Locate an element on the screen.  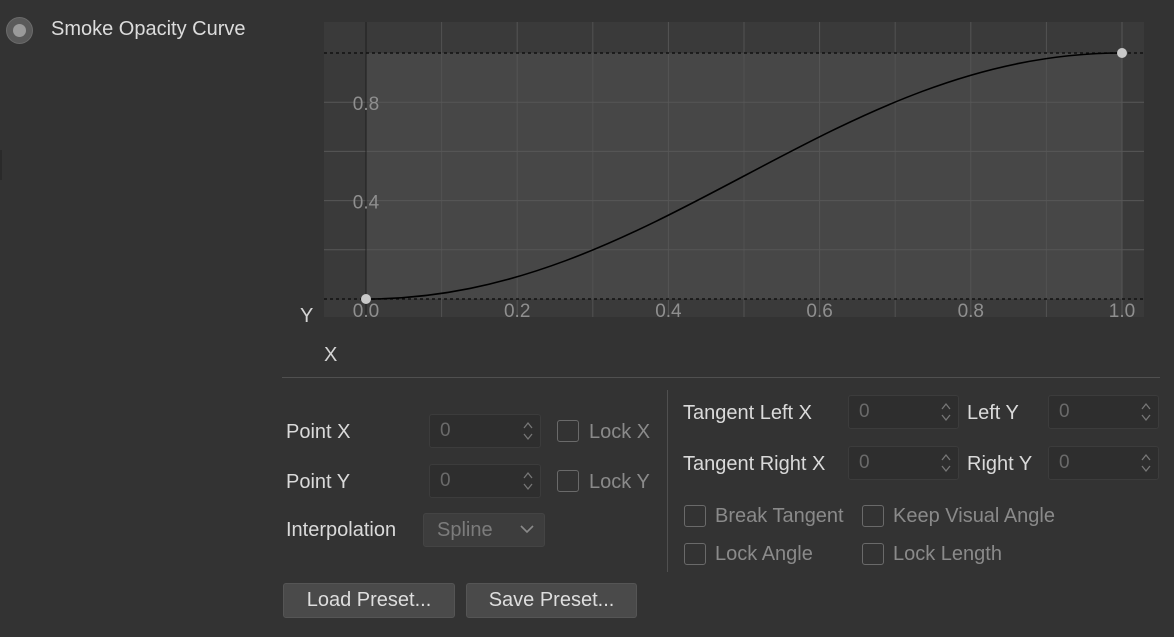
x-tick-label: 0.4 is located at coordinates (668, 311).